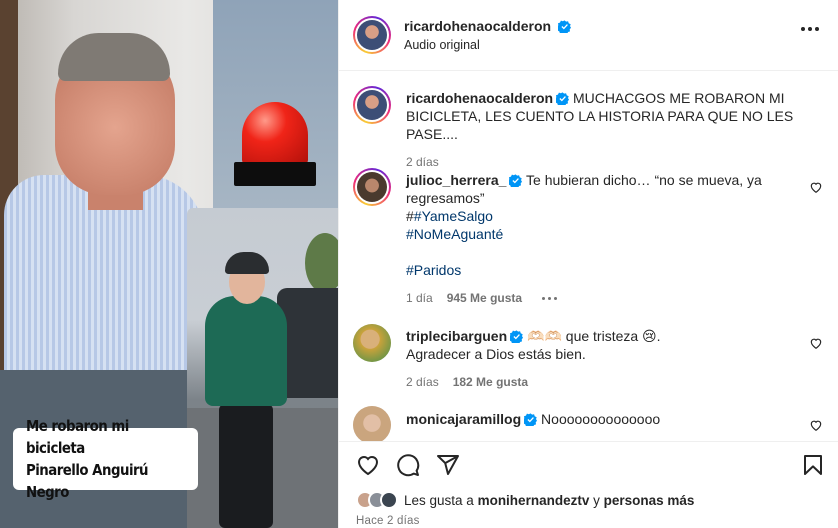  What do you see at coordinates (275, 174) in the screenshot?
I see `siren-base` at bounding box center [275, 174].